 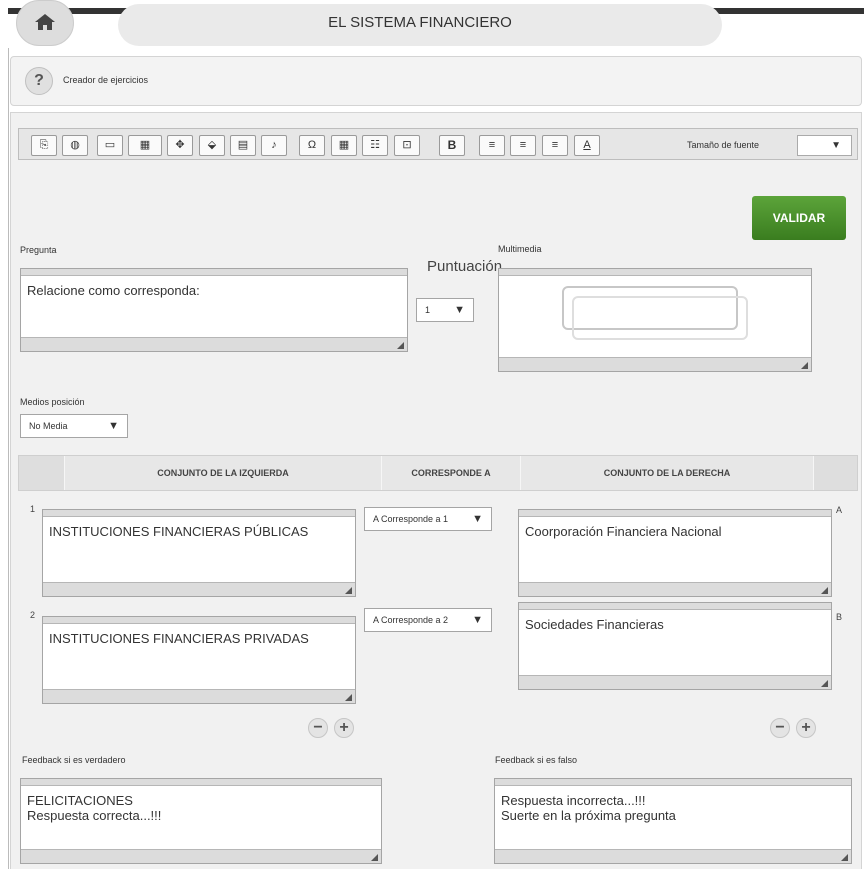 What do you see at coordinates (675, 553) in the screenshot?
I see `right-item-editor: Coorporación Financiera Nacional` at bounding box center [675, 553].